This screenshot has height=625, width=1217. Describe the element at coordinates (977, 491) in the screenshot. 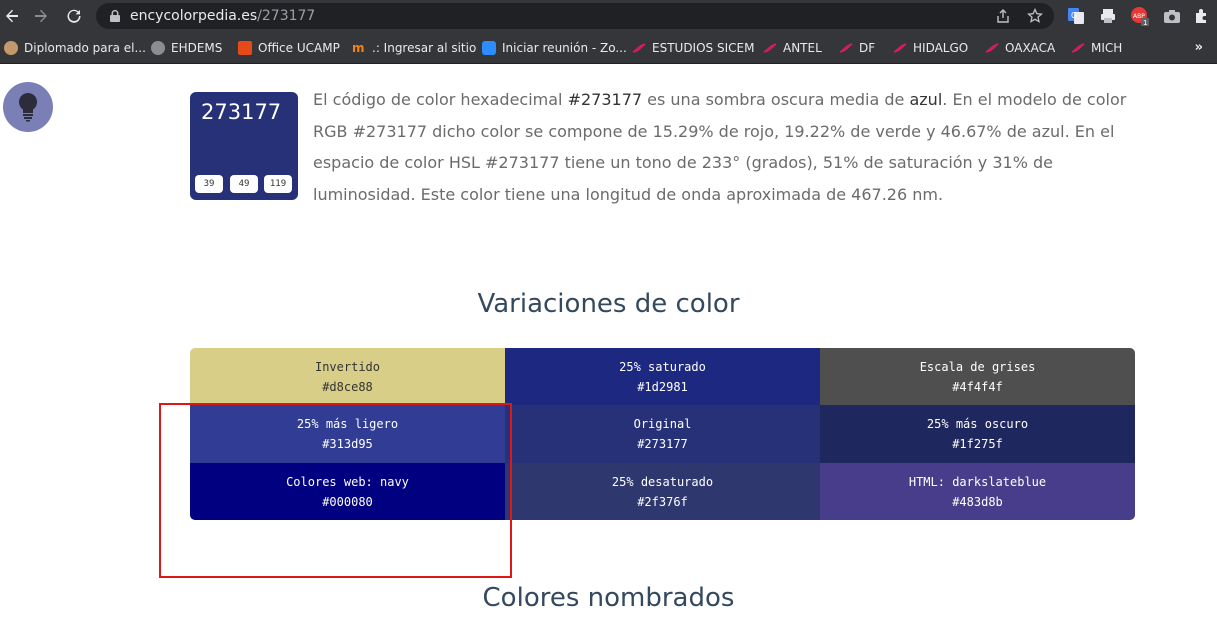

I see `variation-html-darkslateblue: HTML: darkslateblue #483d8b` at that location.